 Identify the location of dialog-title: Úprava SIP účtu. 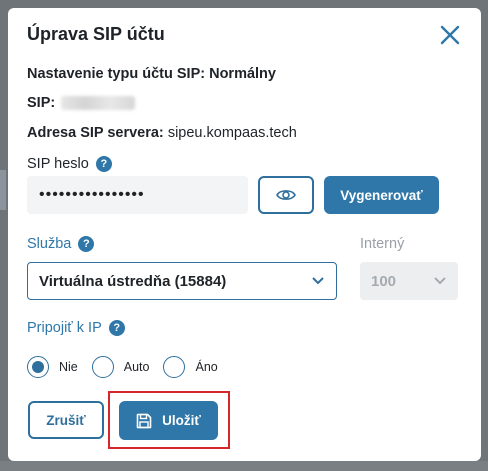
(96, 34).